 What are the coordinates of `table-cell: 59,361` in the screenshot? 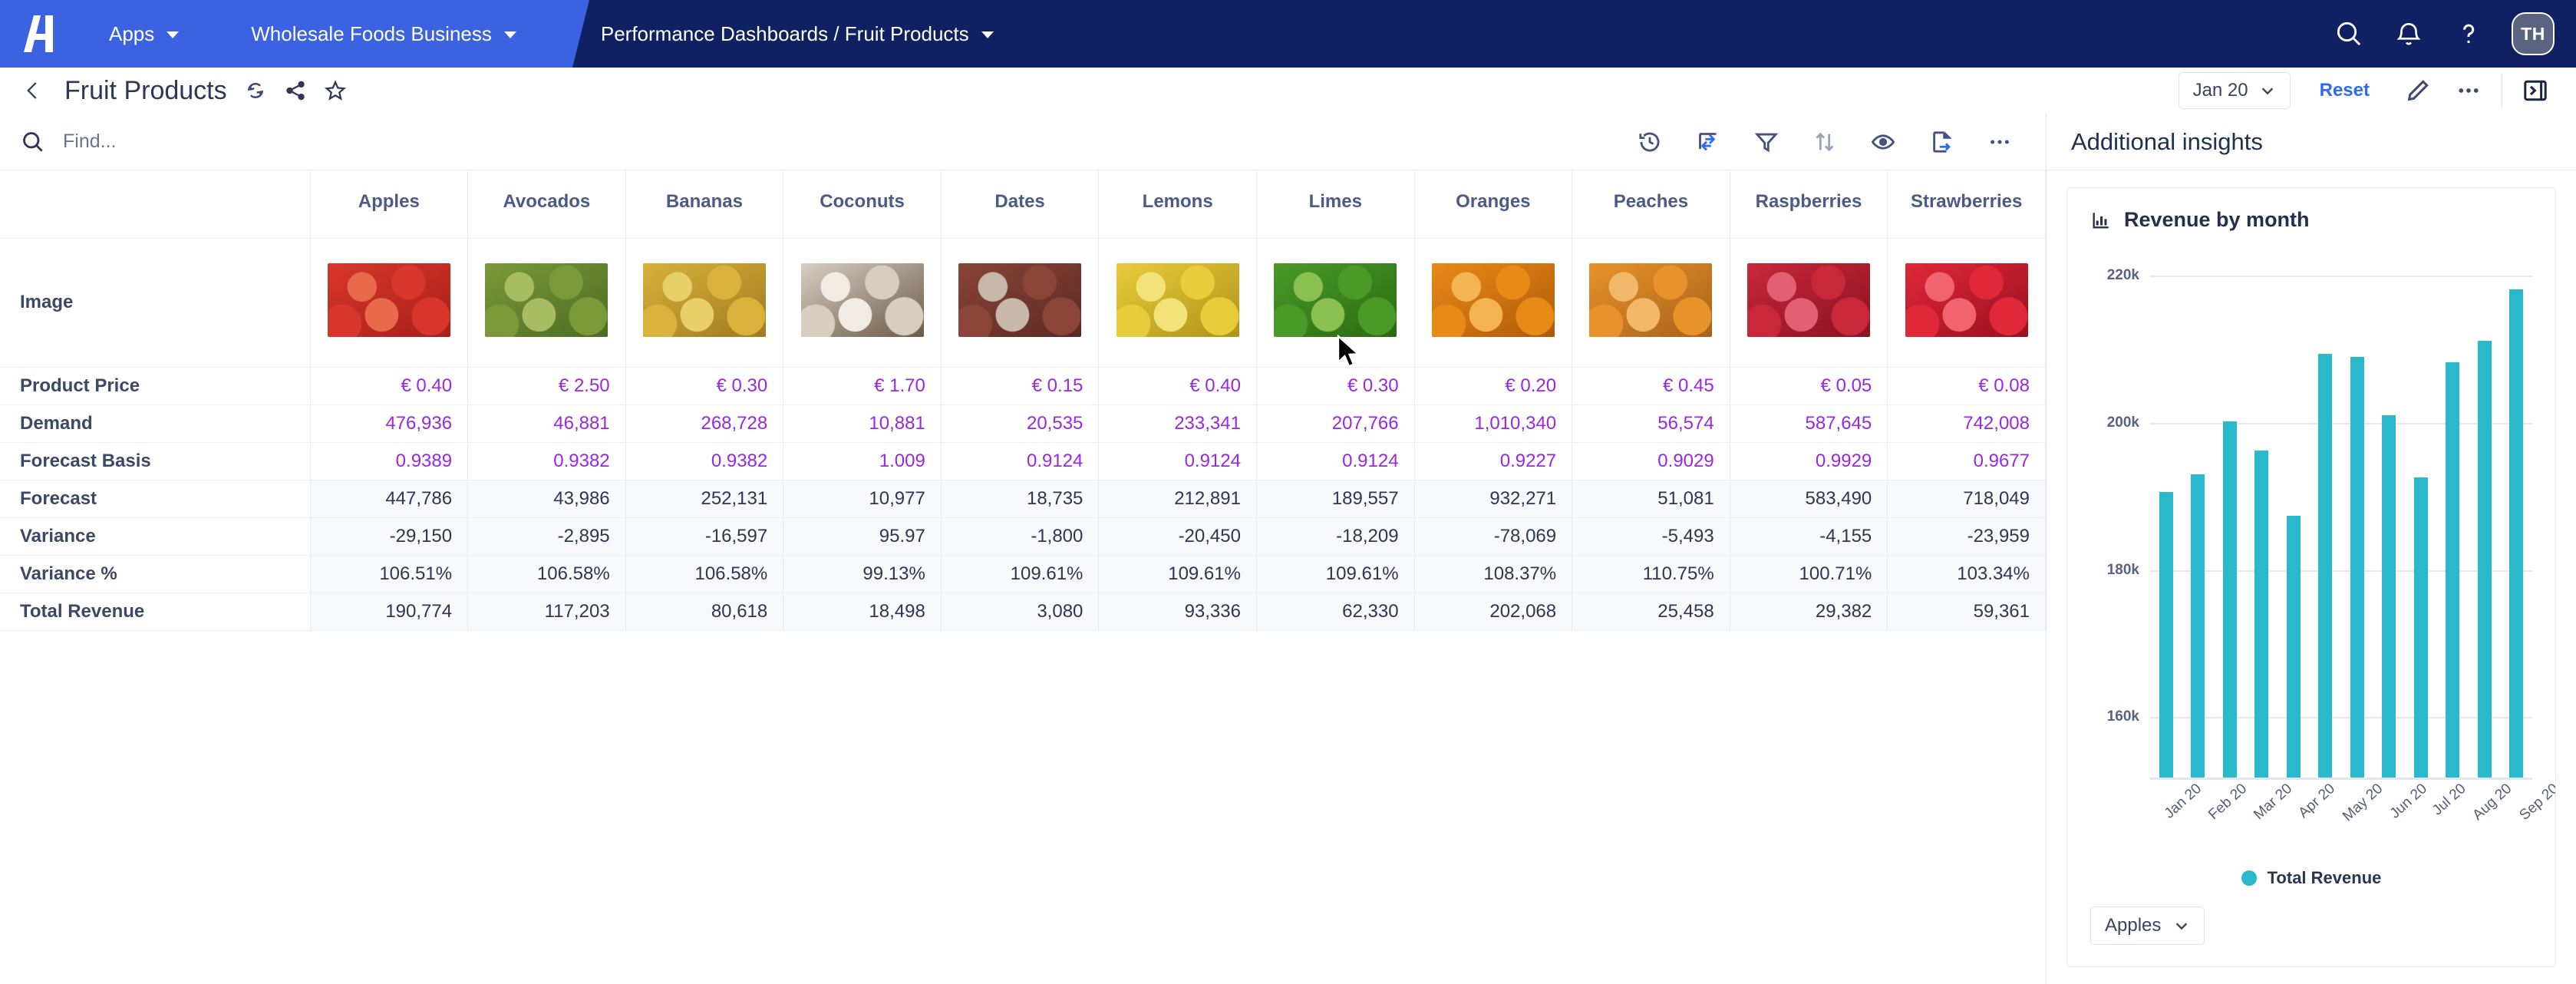 It's located at (1966, 612).